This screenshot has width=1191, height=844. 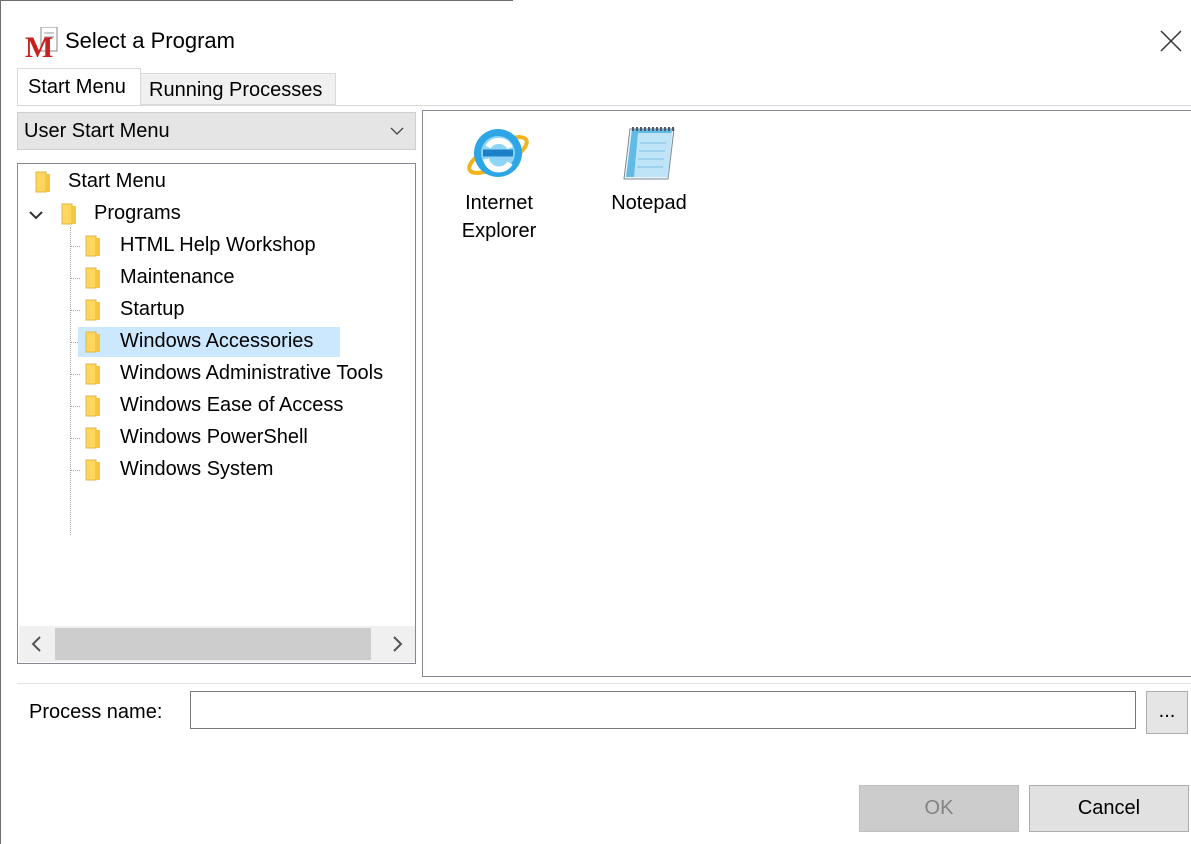 I want to click on notepad-icon, so click(x=649, y=152).